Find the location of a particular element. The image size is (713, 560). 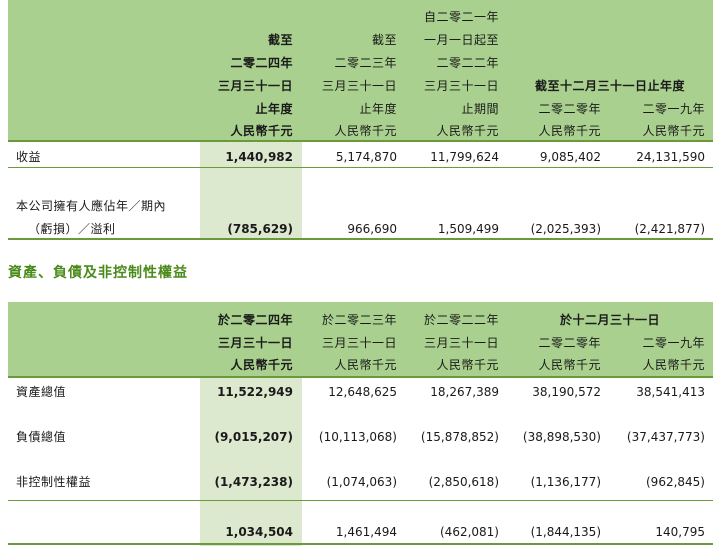

t1-col3-line4: 三月三十一日 is located at coordinates (461, 86).